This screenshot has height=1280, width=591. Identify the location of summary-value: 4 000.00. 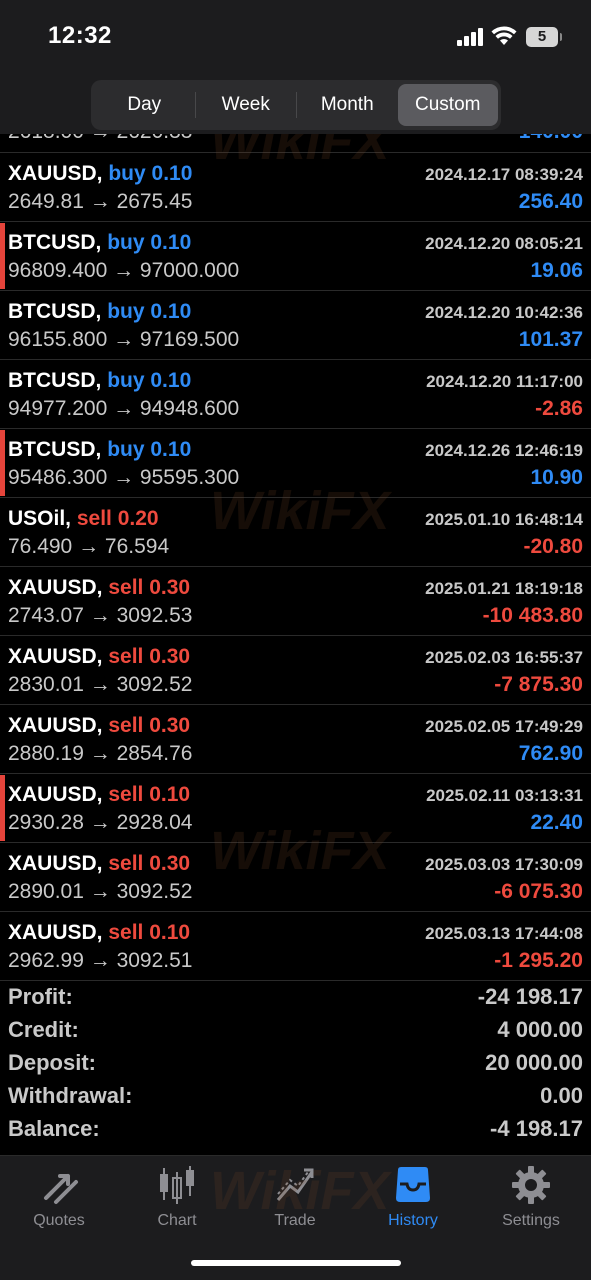
(540, 1029).